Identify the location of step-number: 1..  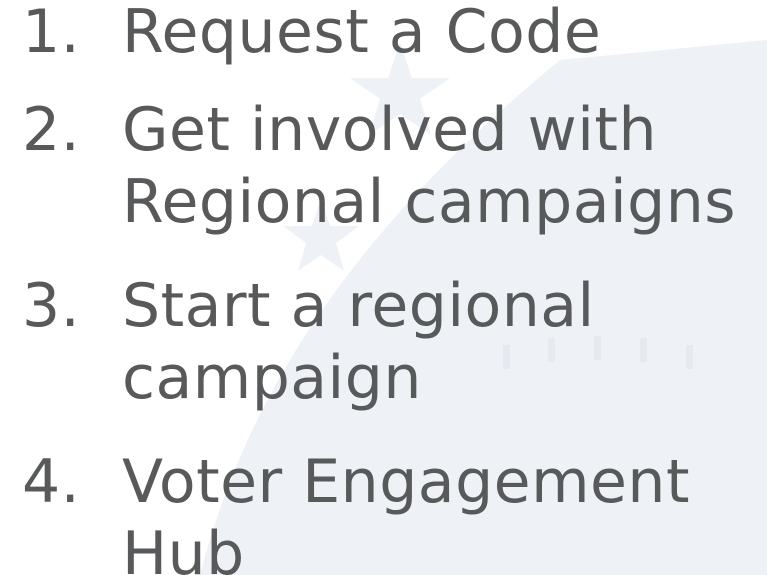
(51, 33).